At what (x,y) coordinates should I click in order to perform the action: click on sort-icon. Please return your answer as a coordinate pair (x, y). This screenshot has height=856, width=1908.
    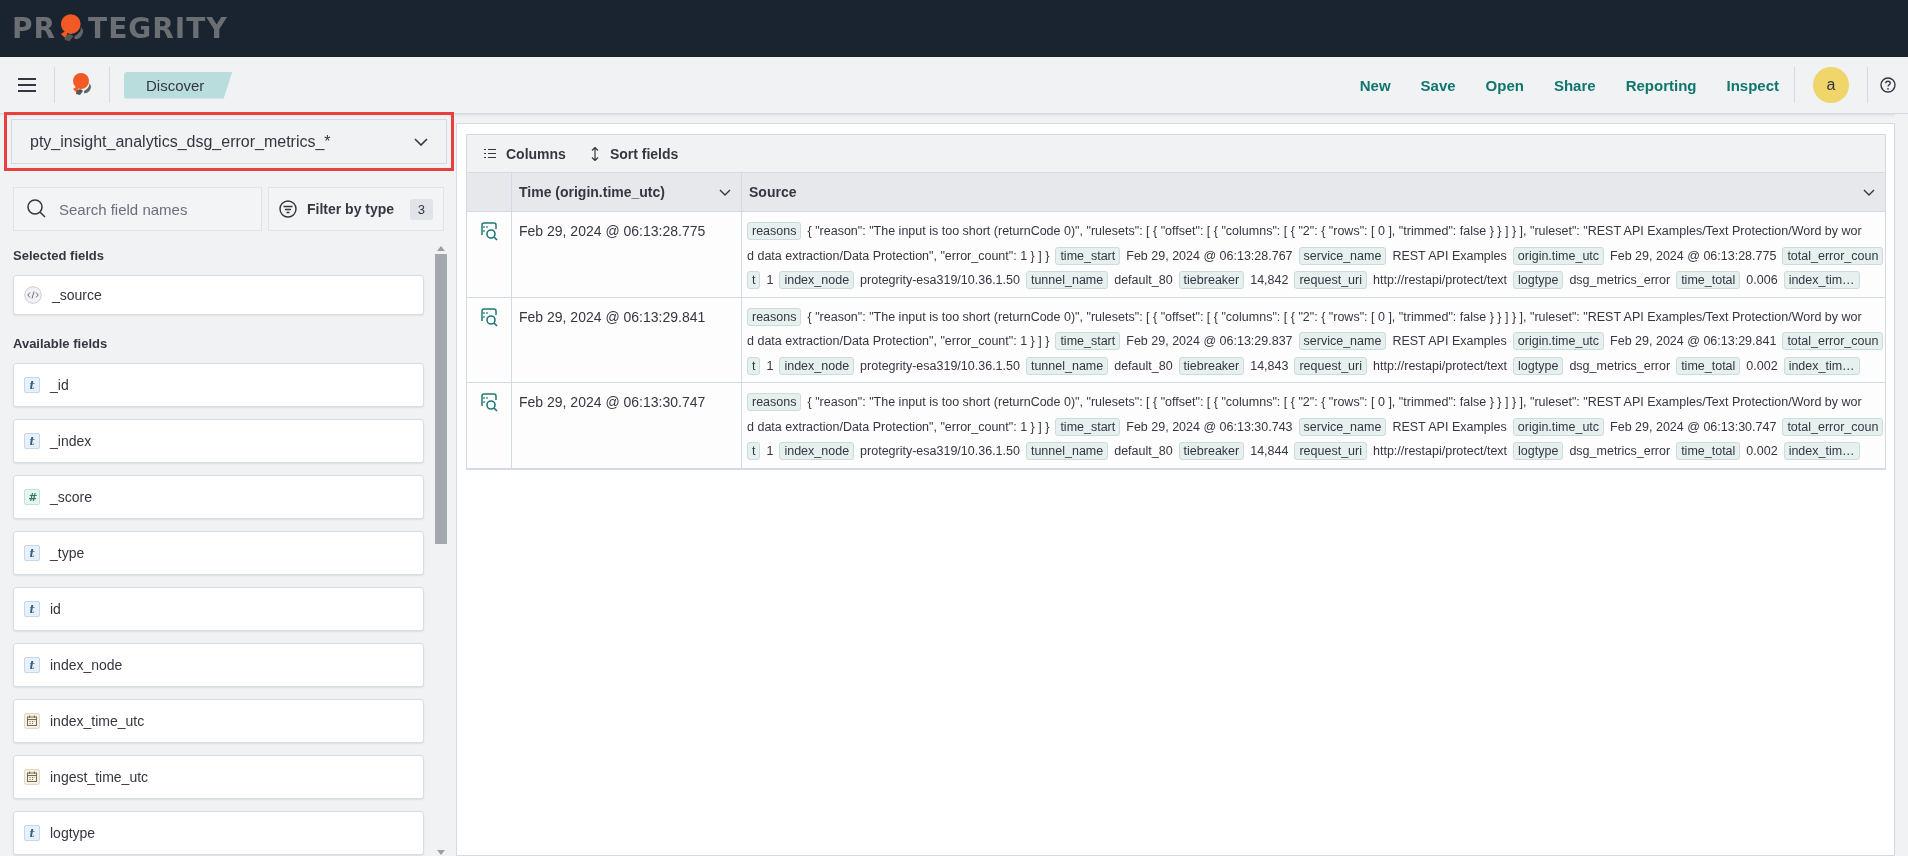
    Looking at the image, I should click on (594, 153).